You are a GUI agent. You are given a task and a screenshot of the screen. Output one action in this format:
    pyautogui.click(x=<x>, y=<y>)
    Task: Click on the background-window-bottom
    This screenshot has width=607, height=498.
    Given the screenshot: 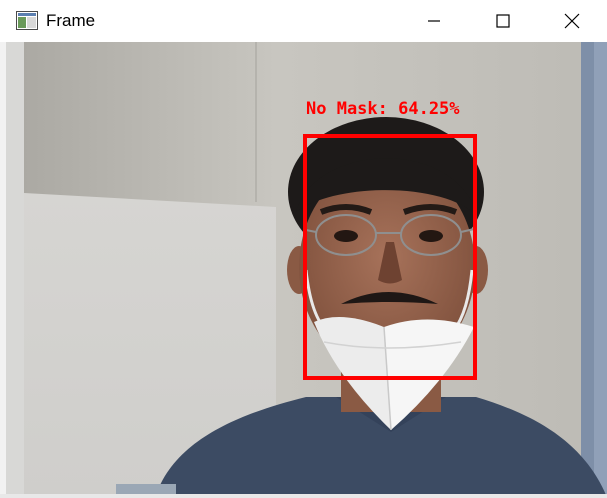 What is the action you would take?
    pyautogui.click(x=303, y=496)
    